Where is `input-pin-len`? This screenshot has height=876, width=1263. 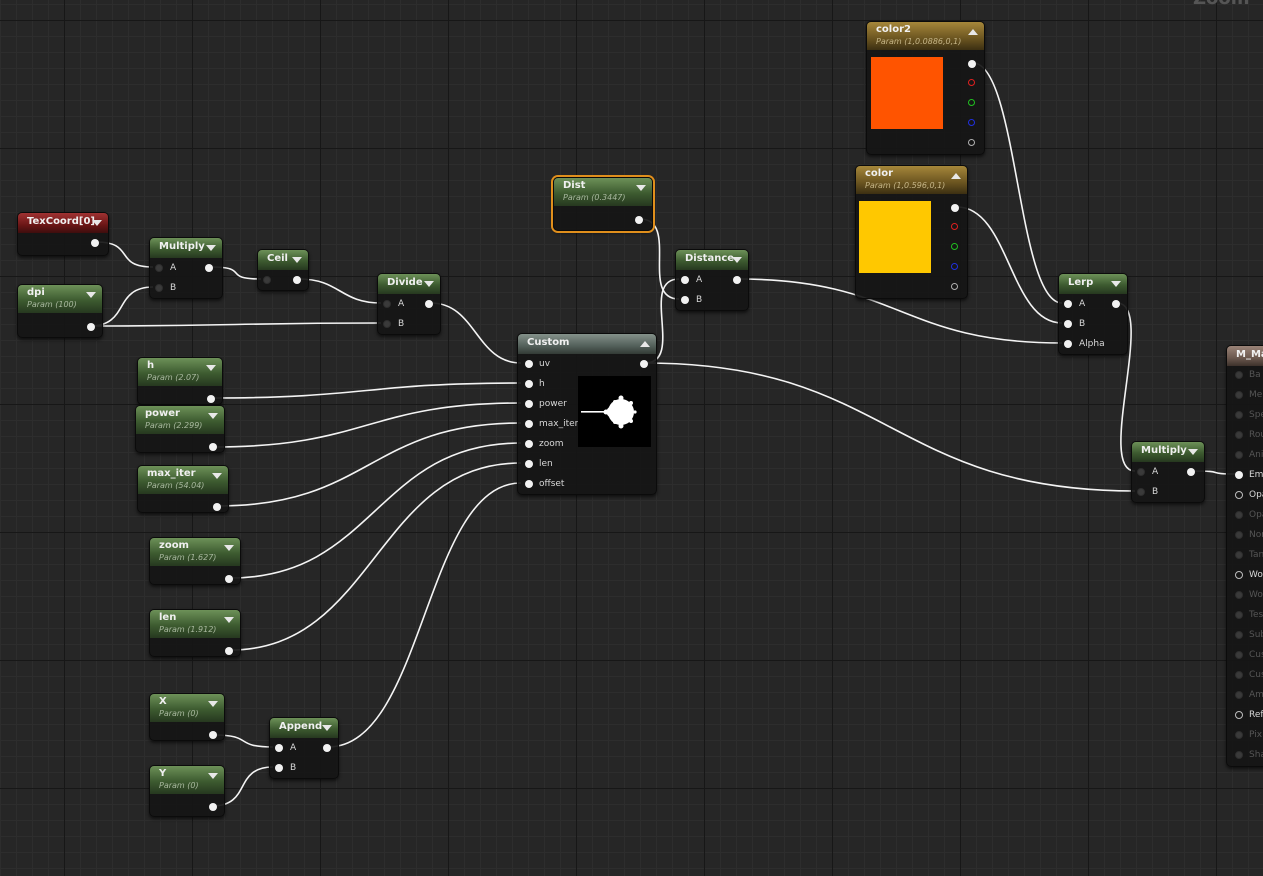 input-pin-len is located at coordinates (529, 464).